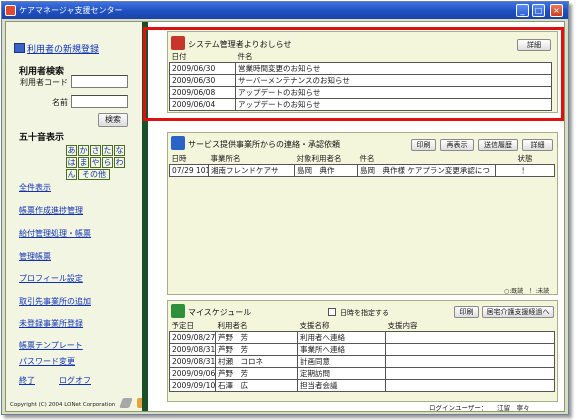  What do you see at coordinates (364, 313) in the screenshot?
I see `specify-date-label: 日時を指定する` at bounding box center [364, 313].